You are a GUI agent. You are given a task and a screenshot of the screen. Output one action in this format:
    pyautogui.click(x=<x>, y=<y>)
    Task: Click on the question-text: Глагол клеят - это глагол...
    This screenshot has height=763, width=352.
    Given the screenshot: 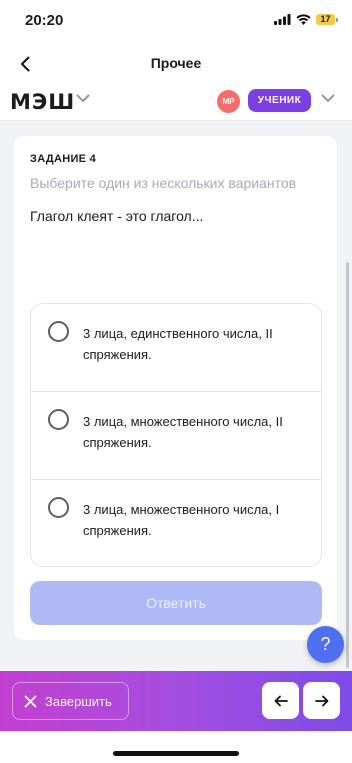 What is the action you would take?
    pyautogui.click(x=117, y=216)
    